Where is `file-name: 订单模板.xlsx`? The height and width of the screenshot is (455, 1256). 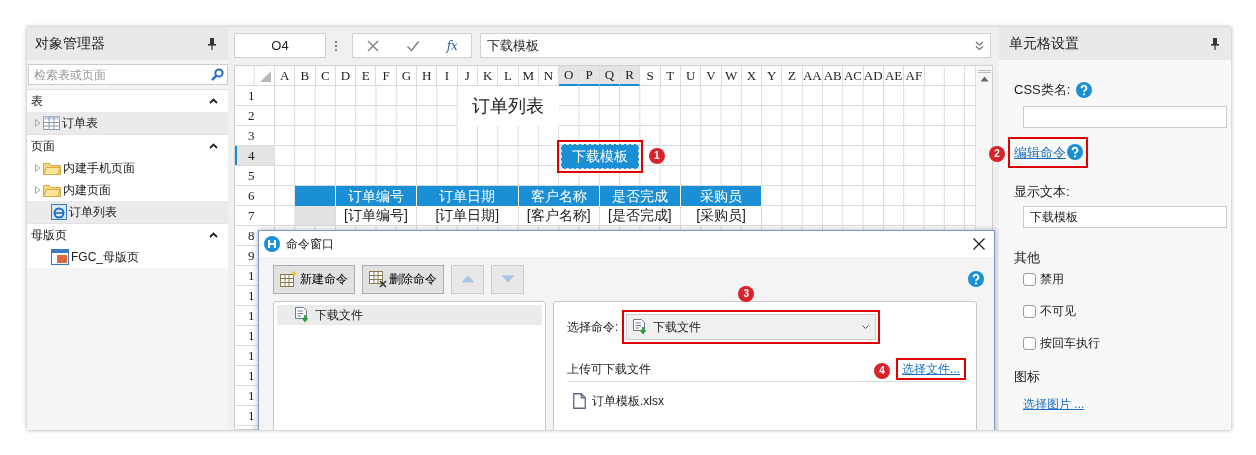
file-name: 订单模板.xlsx is located at coordinates (628, 401).